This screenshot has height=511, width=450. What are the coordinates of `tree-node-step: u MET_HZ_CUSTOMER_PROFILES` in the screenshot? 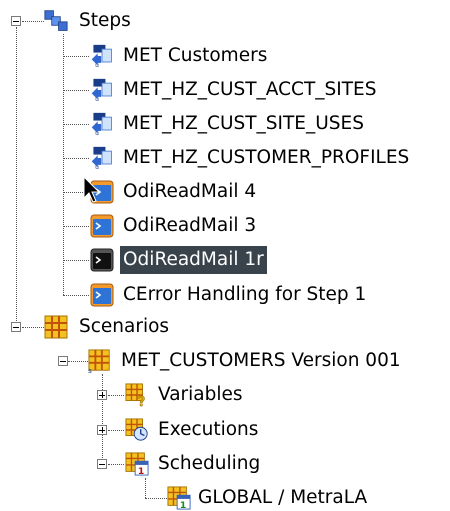 It's located at (251, 158).